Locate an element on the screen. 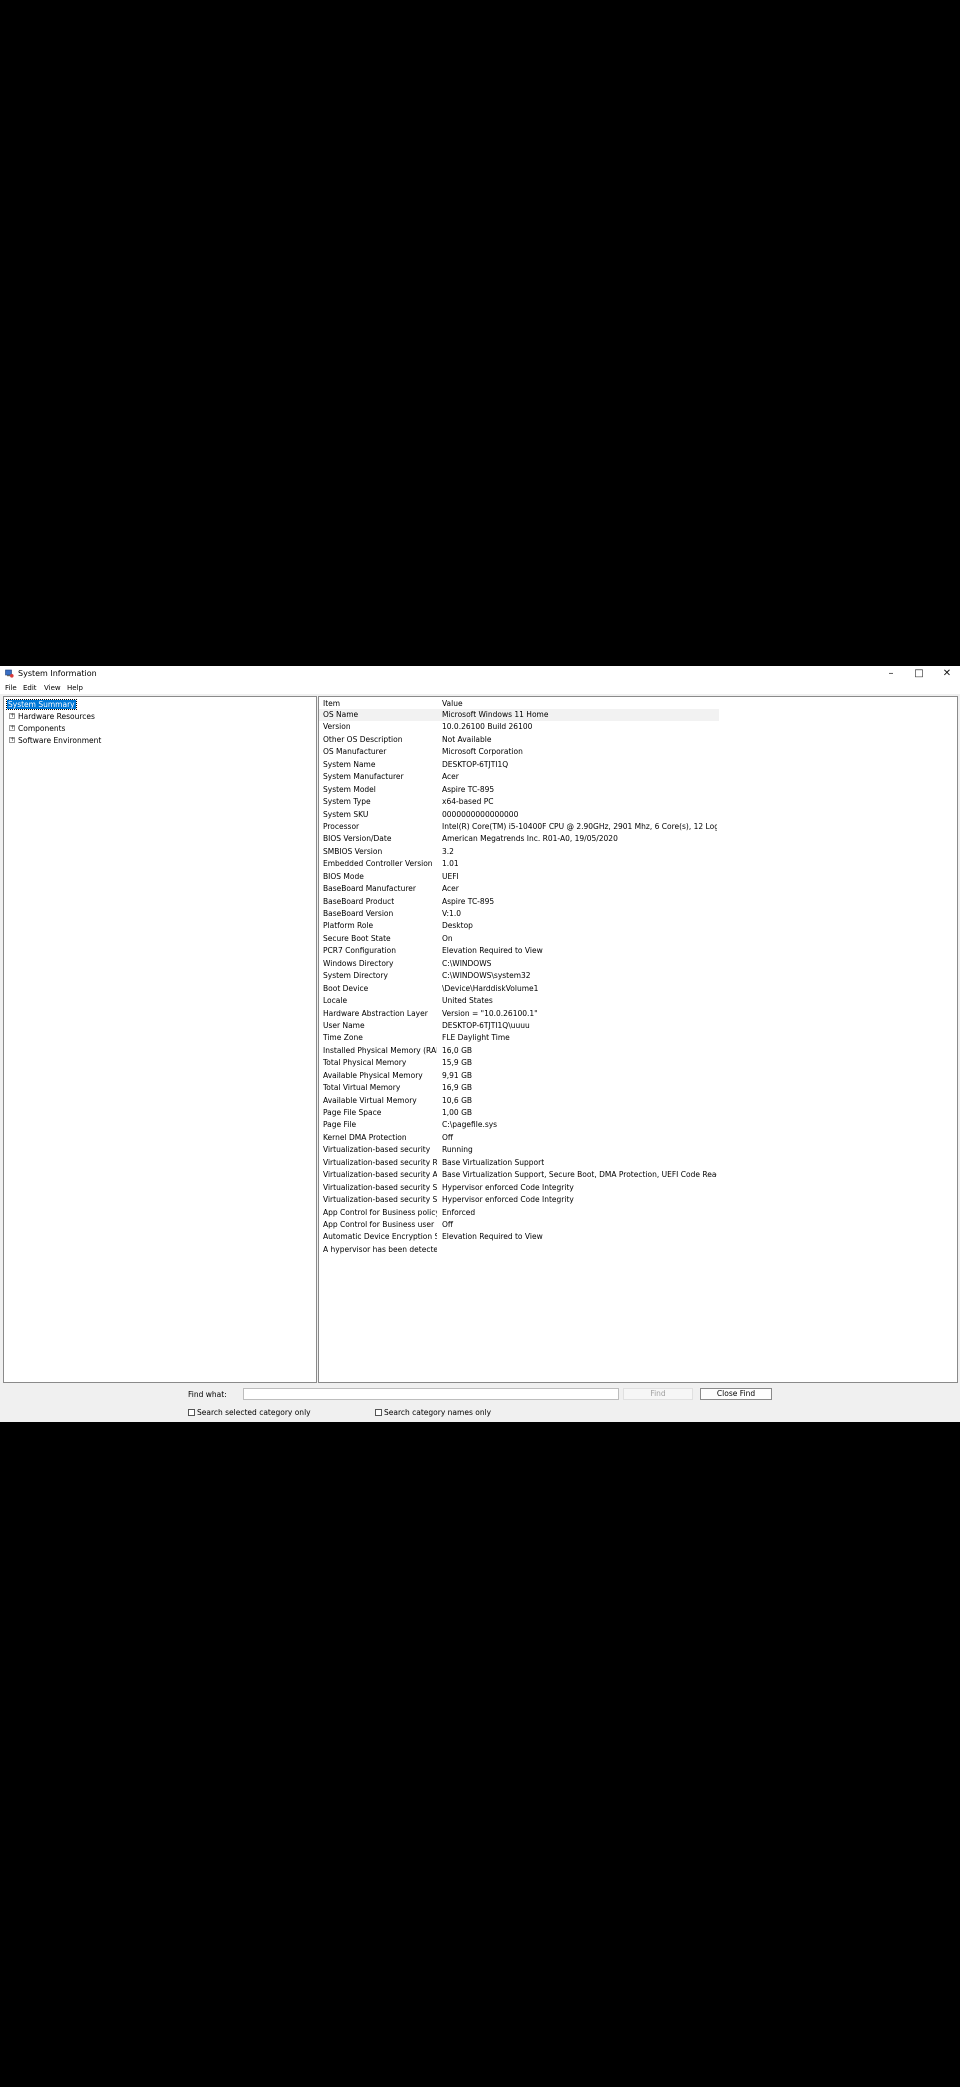  table-row: Locale United States is located at coordinates (519, 1001).